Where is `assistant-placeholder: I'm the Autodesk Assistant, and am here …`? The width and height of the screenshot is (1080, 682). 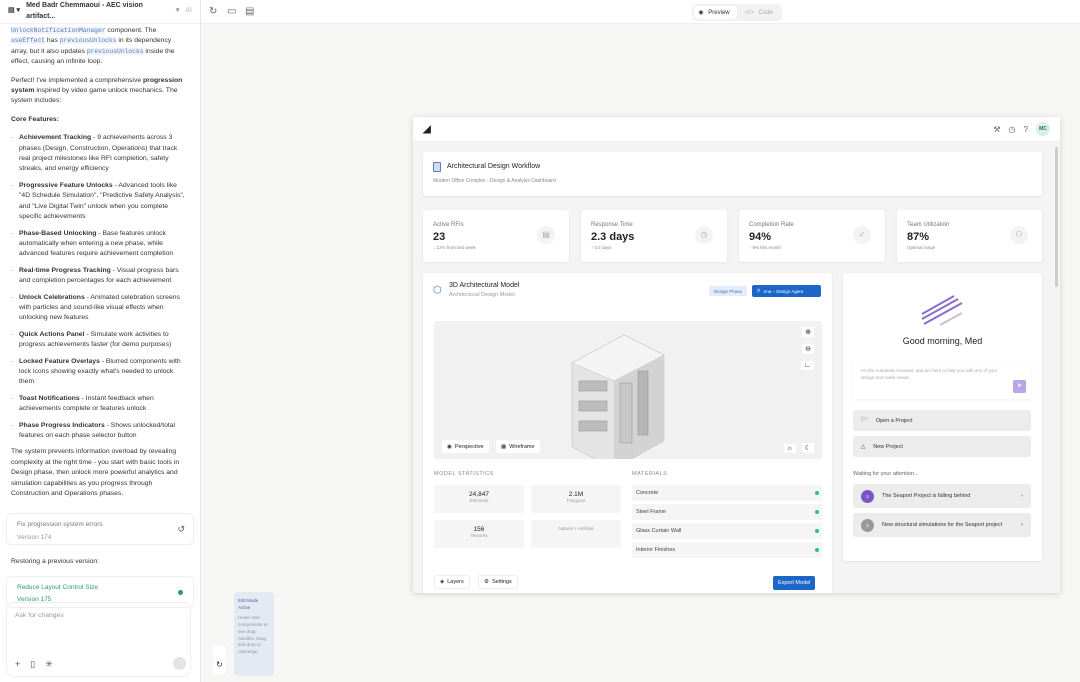
assistant-placeholder: I'm the Autodesk Assistant, and am here … is located at coordinates (929, 374).